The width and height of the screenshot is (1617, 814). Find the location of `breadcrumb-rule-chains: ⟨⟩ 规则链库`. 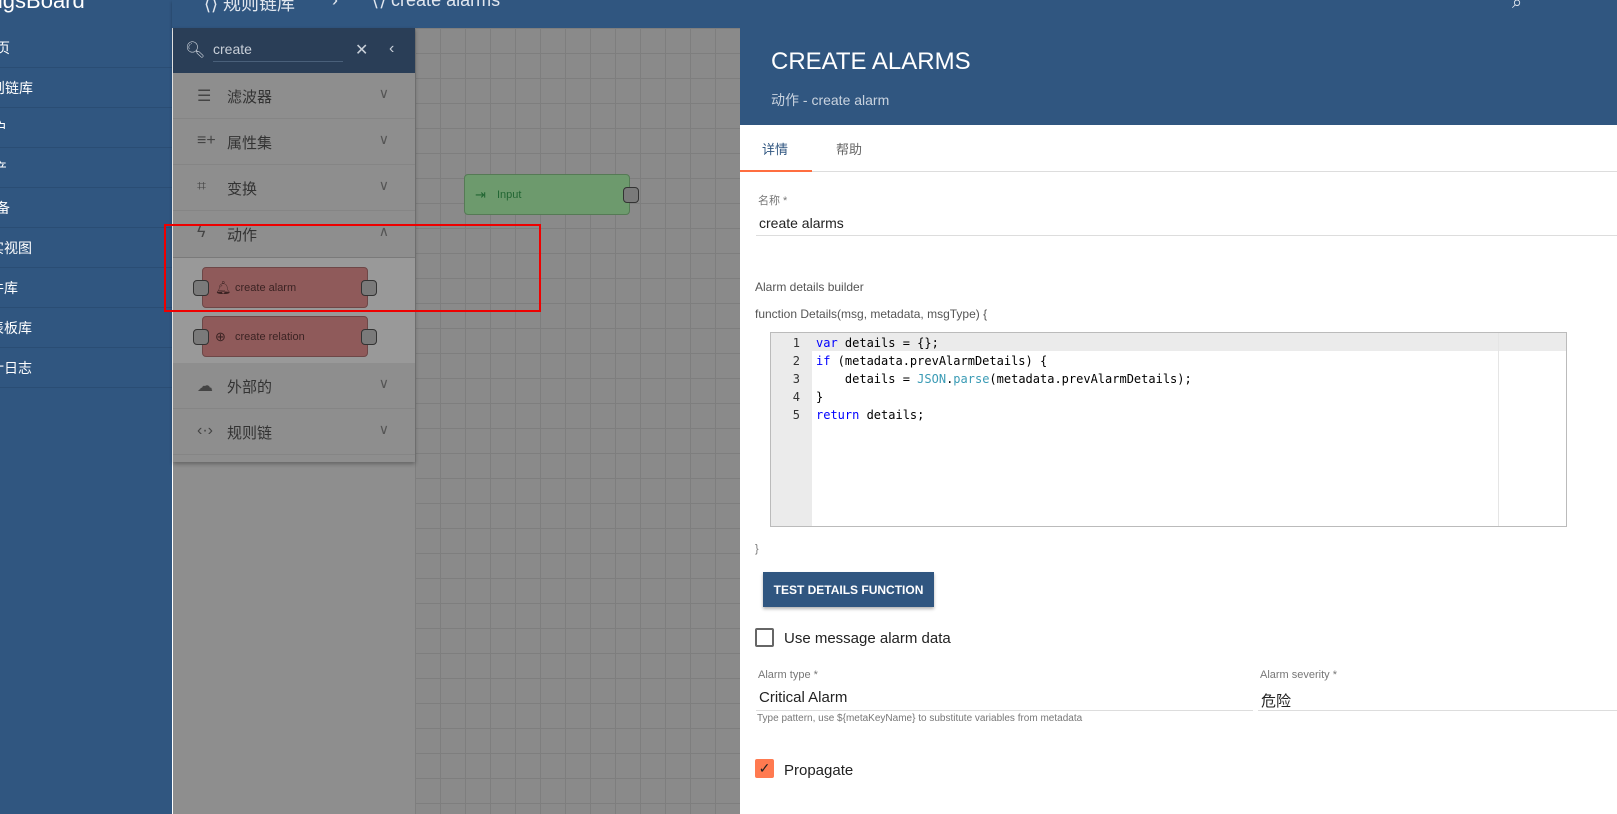

breadcrumb-rule-chains: ⟨⟩ 规则链库 is located at coordinates (249, 8).